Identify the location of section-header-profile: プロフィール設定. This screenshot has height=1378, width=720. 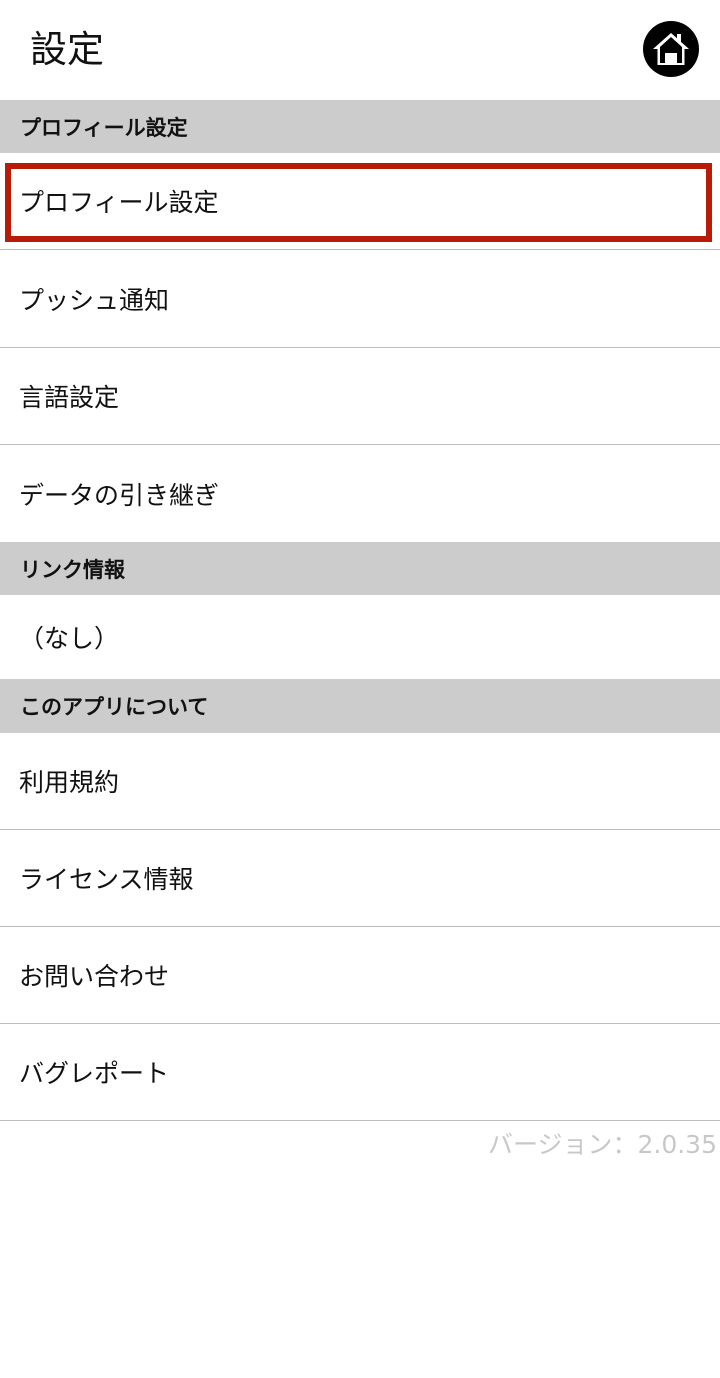
(360, 126).